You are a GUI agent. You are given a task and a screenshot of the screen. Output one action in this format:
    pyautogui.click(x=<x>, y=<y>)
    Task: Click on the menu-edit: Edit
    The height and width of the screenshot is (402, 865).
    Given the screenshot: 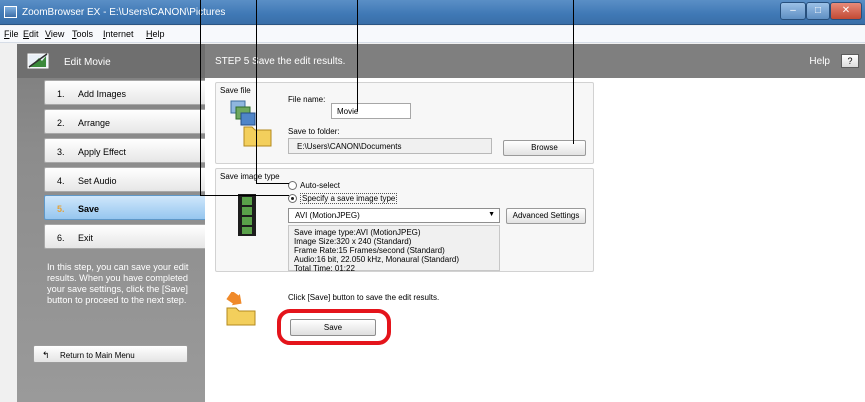 What is the action you would take?
    pyautogui.click(x=31, y=34)
    